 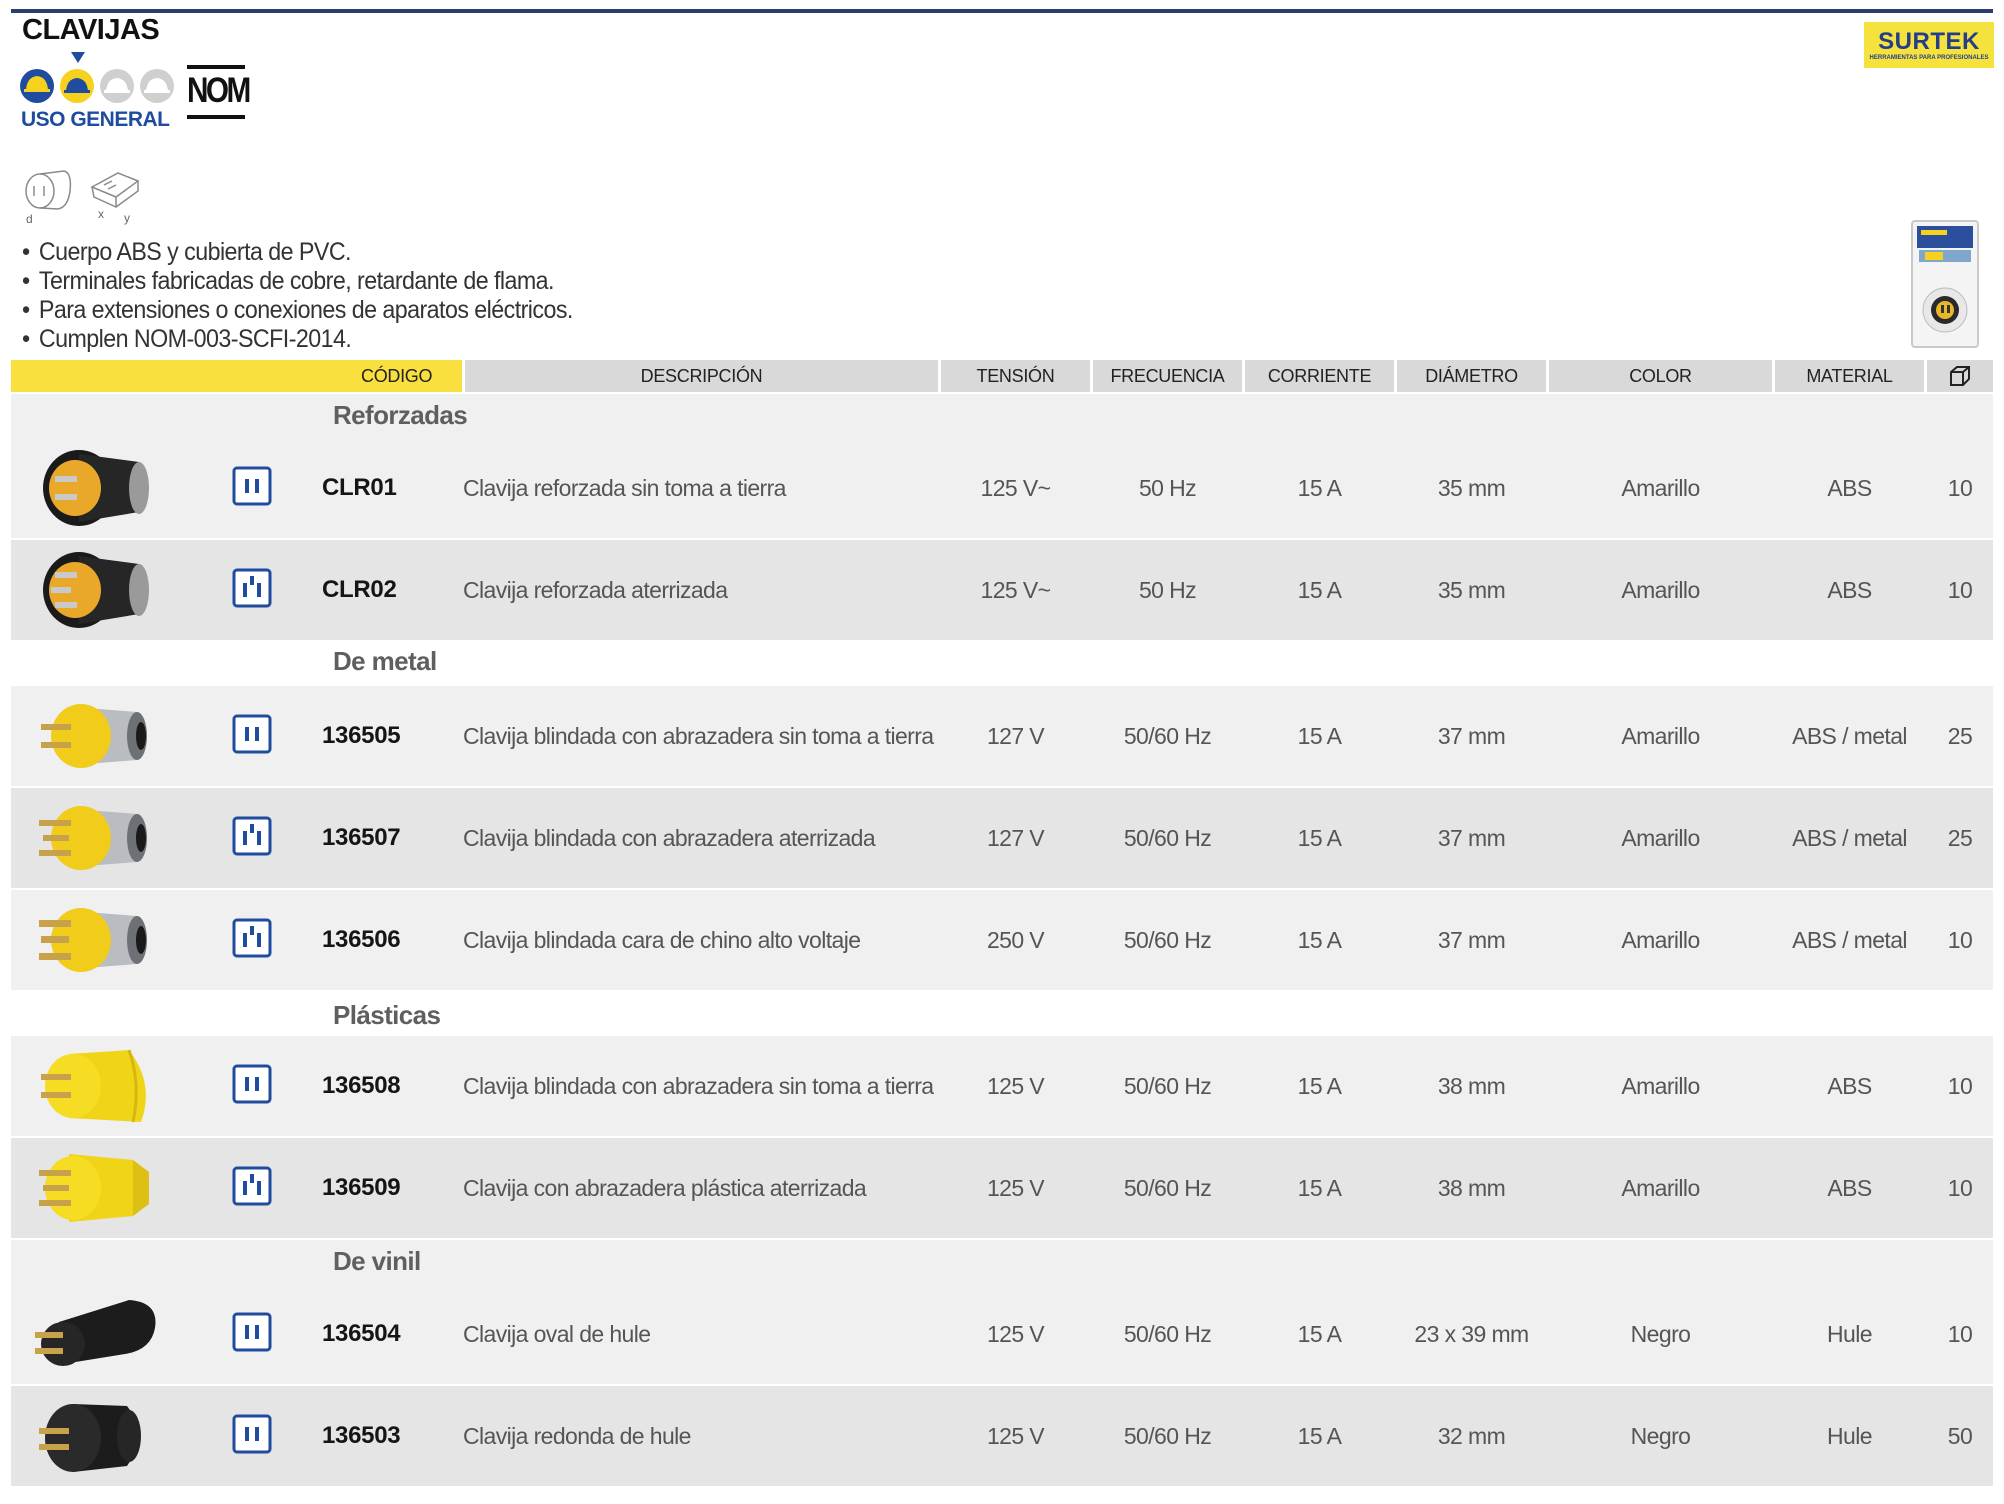 What do you see at coordinates (219, 92) in the screenshot?
I see `nom-certification-logo: NOM` at bounding box center [219, 92].